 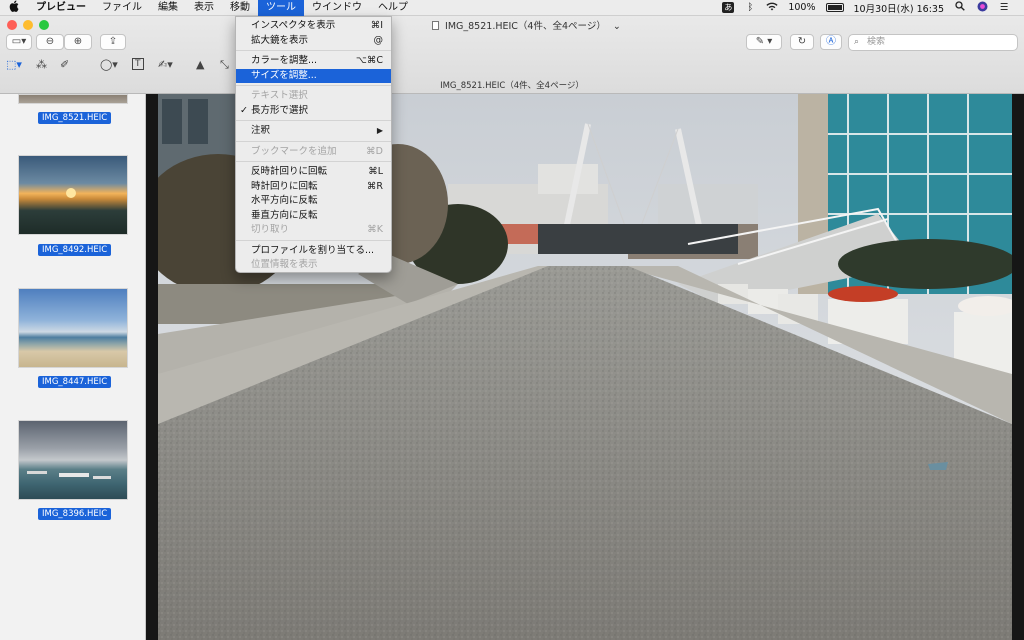 What do you see at coordinates (289, 171) in the screenshot?
I see `menu-item-label: 反時計回りに回転` at bounding box center [289, 171].